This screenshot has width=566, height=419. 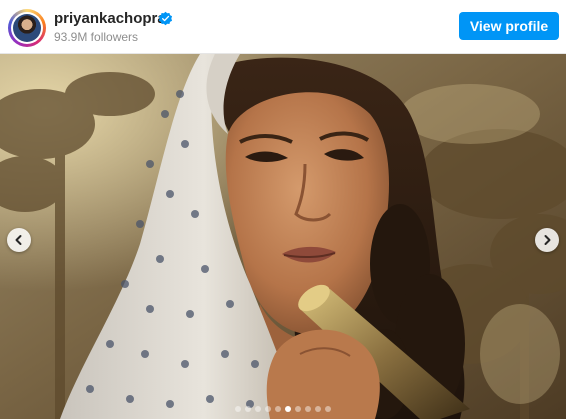 What do you see at coordinates (96, 37) in the screenshot?
I see `follower-count: 93.9M followers` at bounding box center [96, 37].